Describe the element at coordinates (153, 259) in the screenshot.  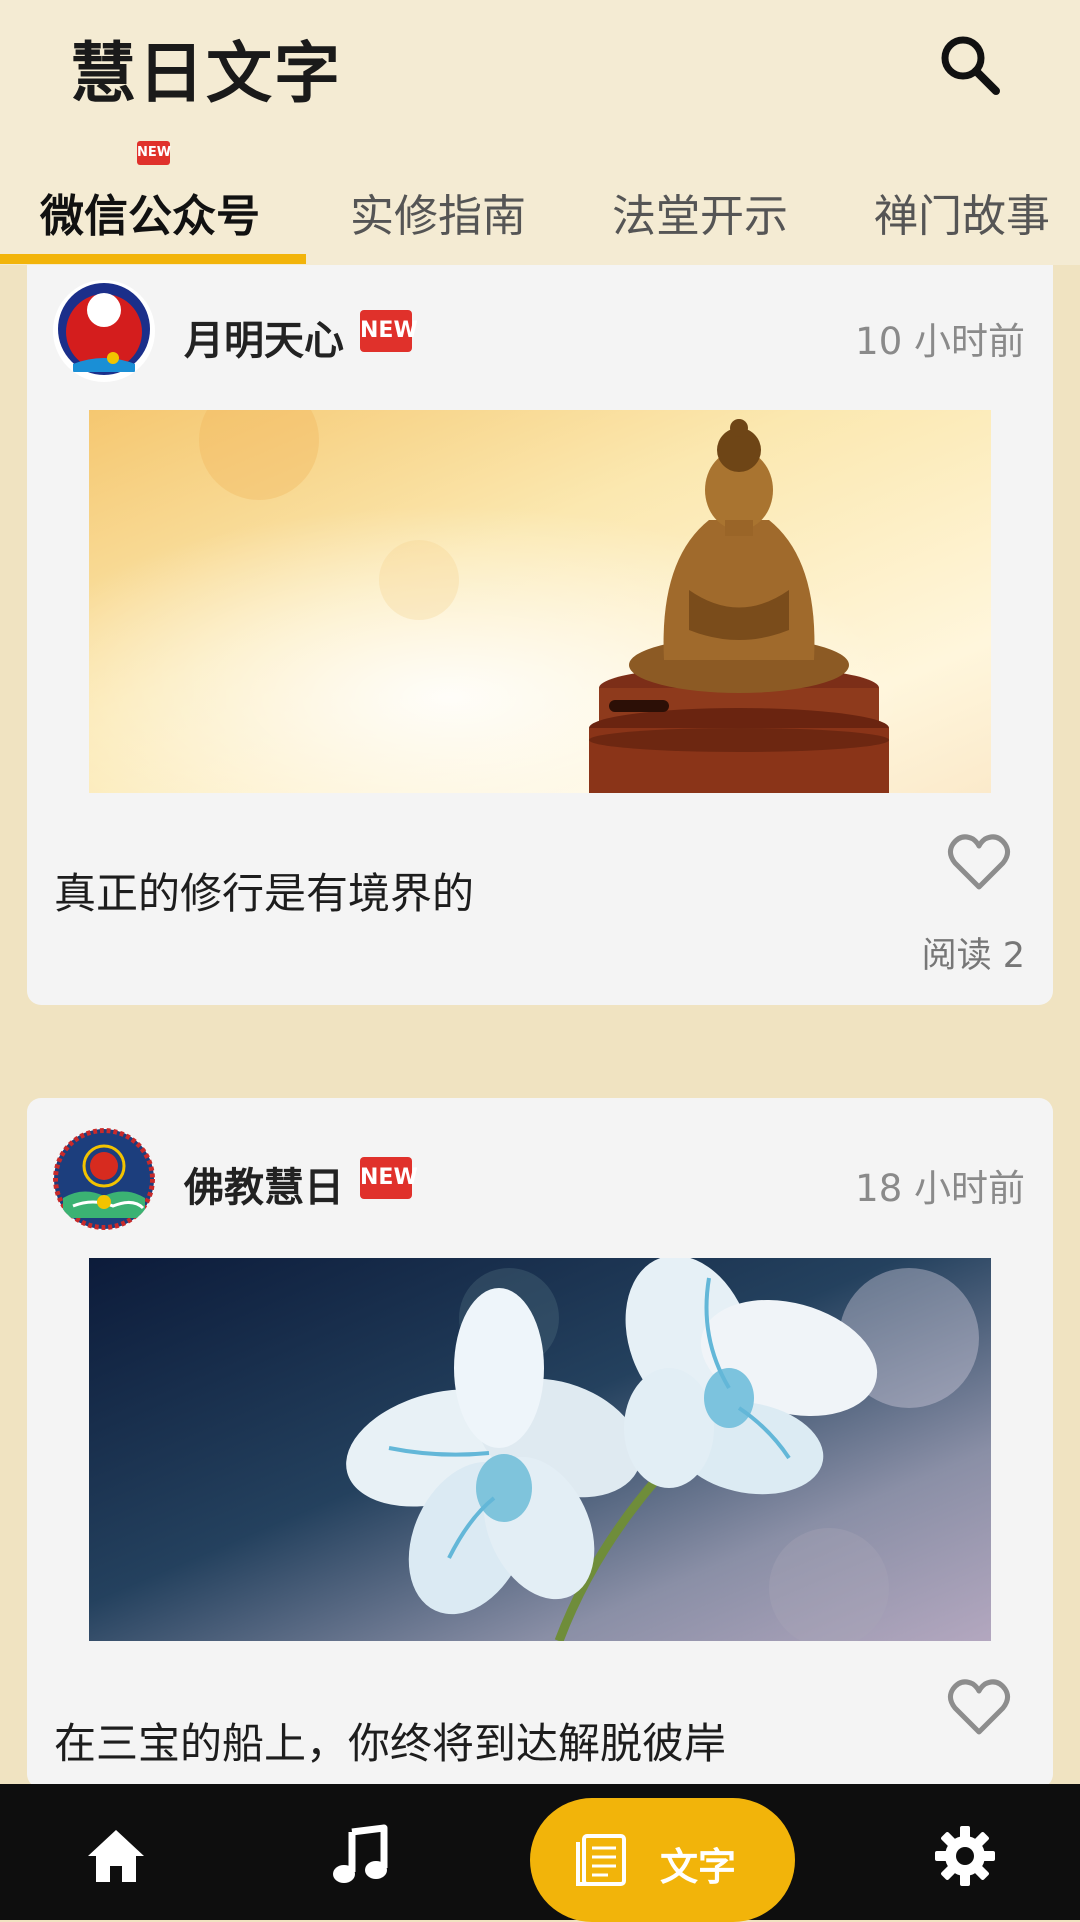
I see `active-tab-indicator` at that location.